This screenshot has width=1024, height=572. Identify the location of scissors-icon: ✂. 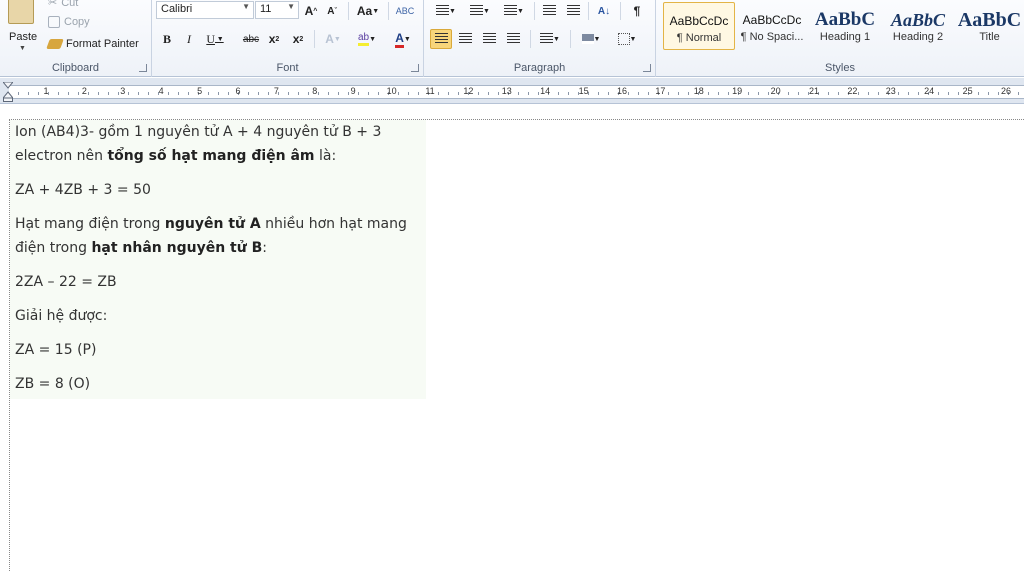
(53, 4).